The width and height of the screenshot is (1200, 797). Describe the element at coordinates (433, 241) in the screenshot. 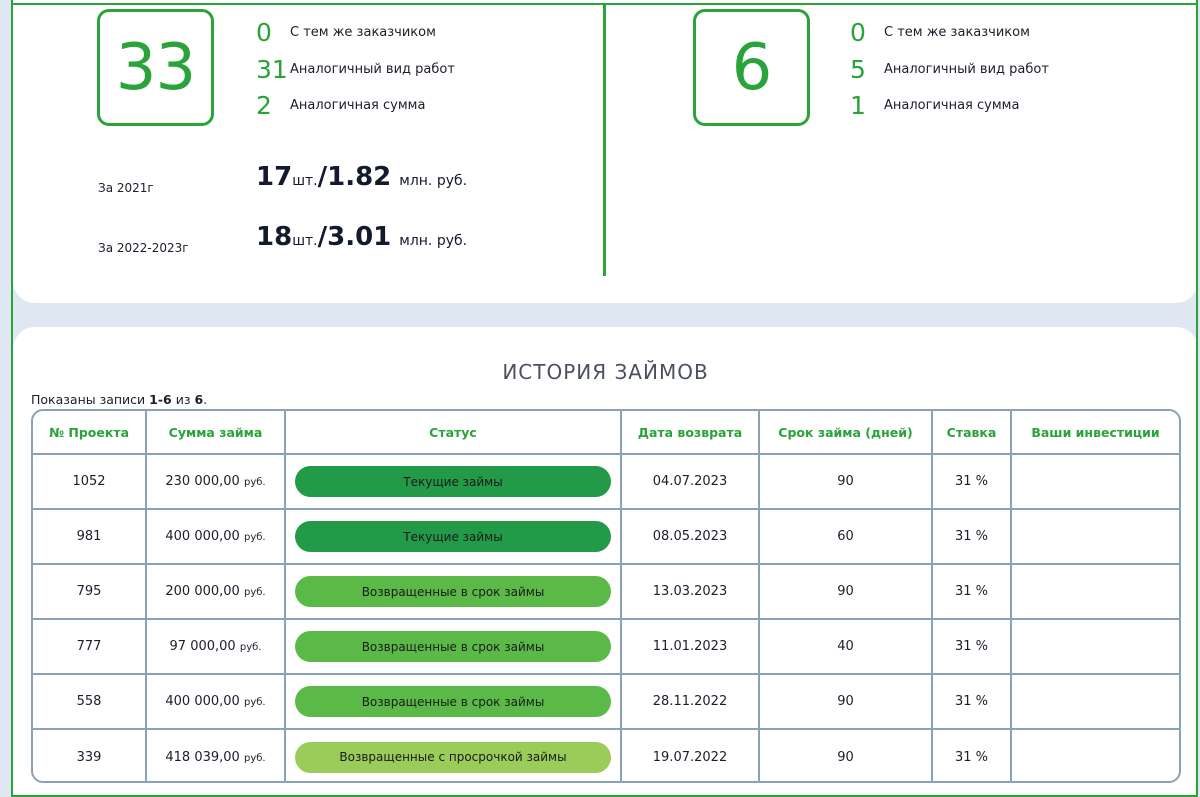

I see `year-sum-unit: млн. руб.` at that location.